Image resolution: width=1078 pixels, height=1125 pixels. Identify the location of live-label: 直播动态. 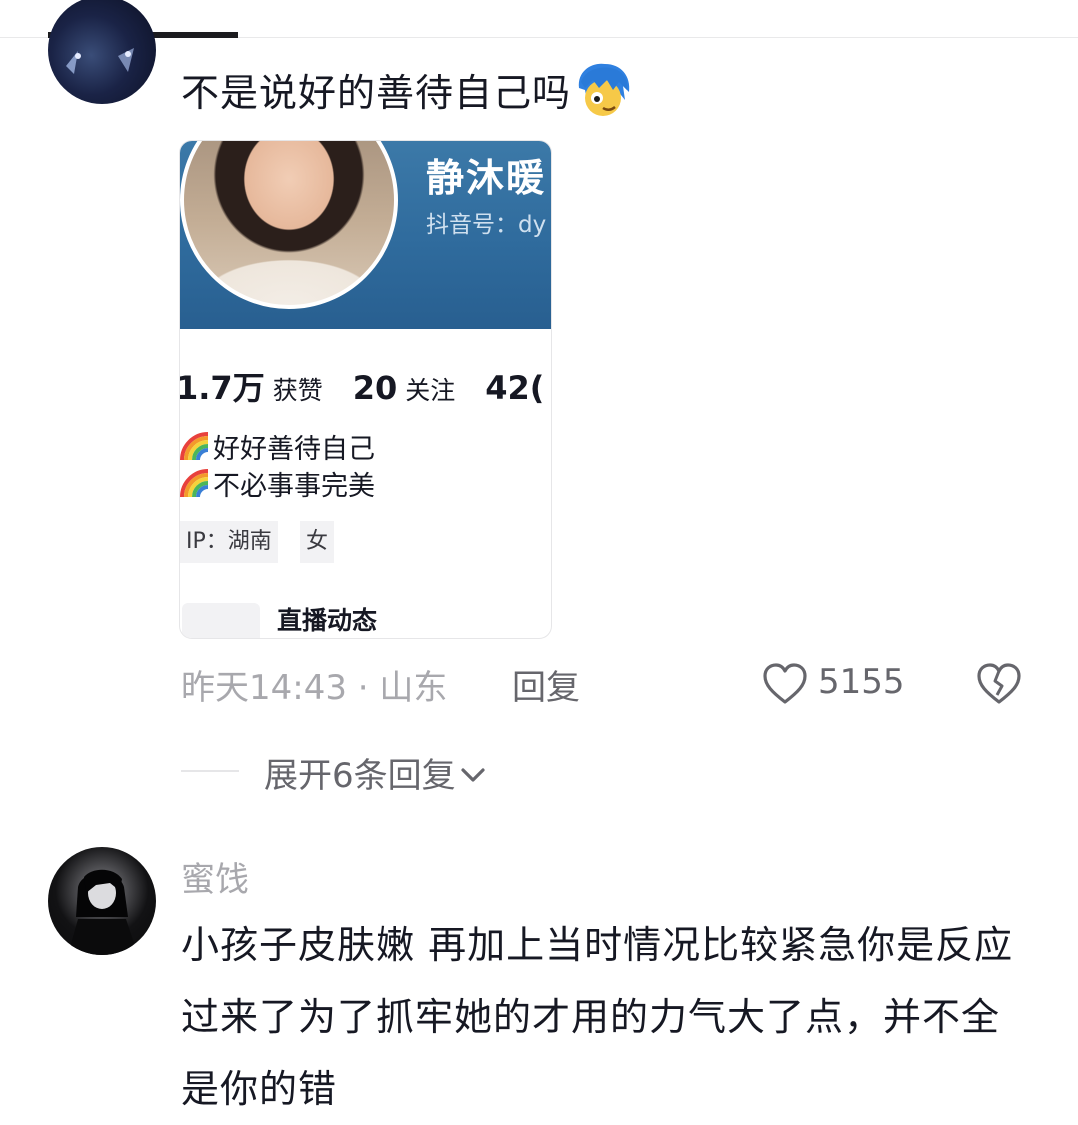
(327, 620).